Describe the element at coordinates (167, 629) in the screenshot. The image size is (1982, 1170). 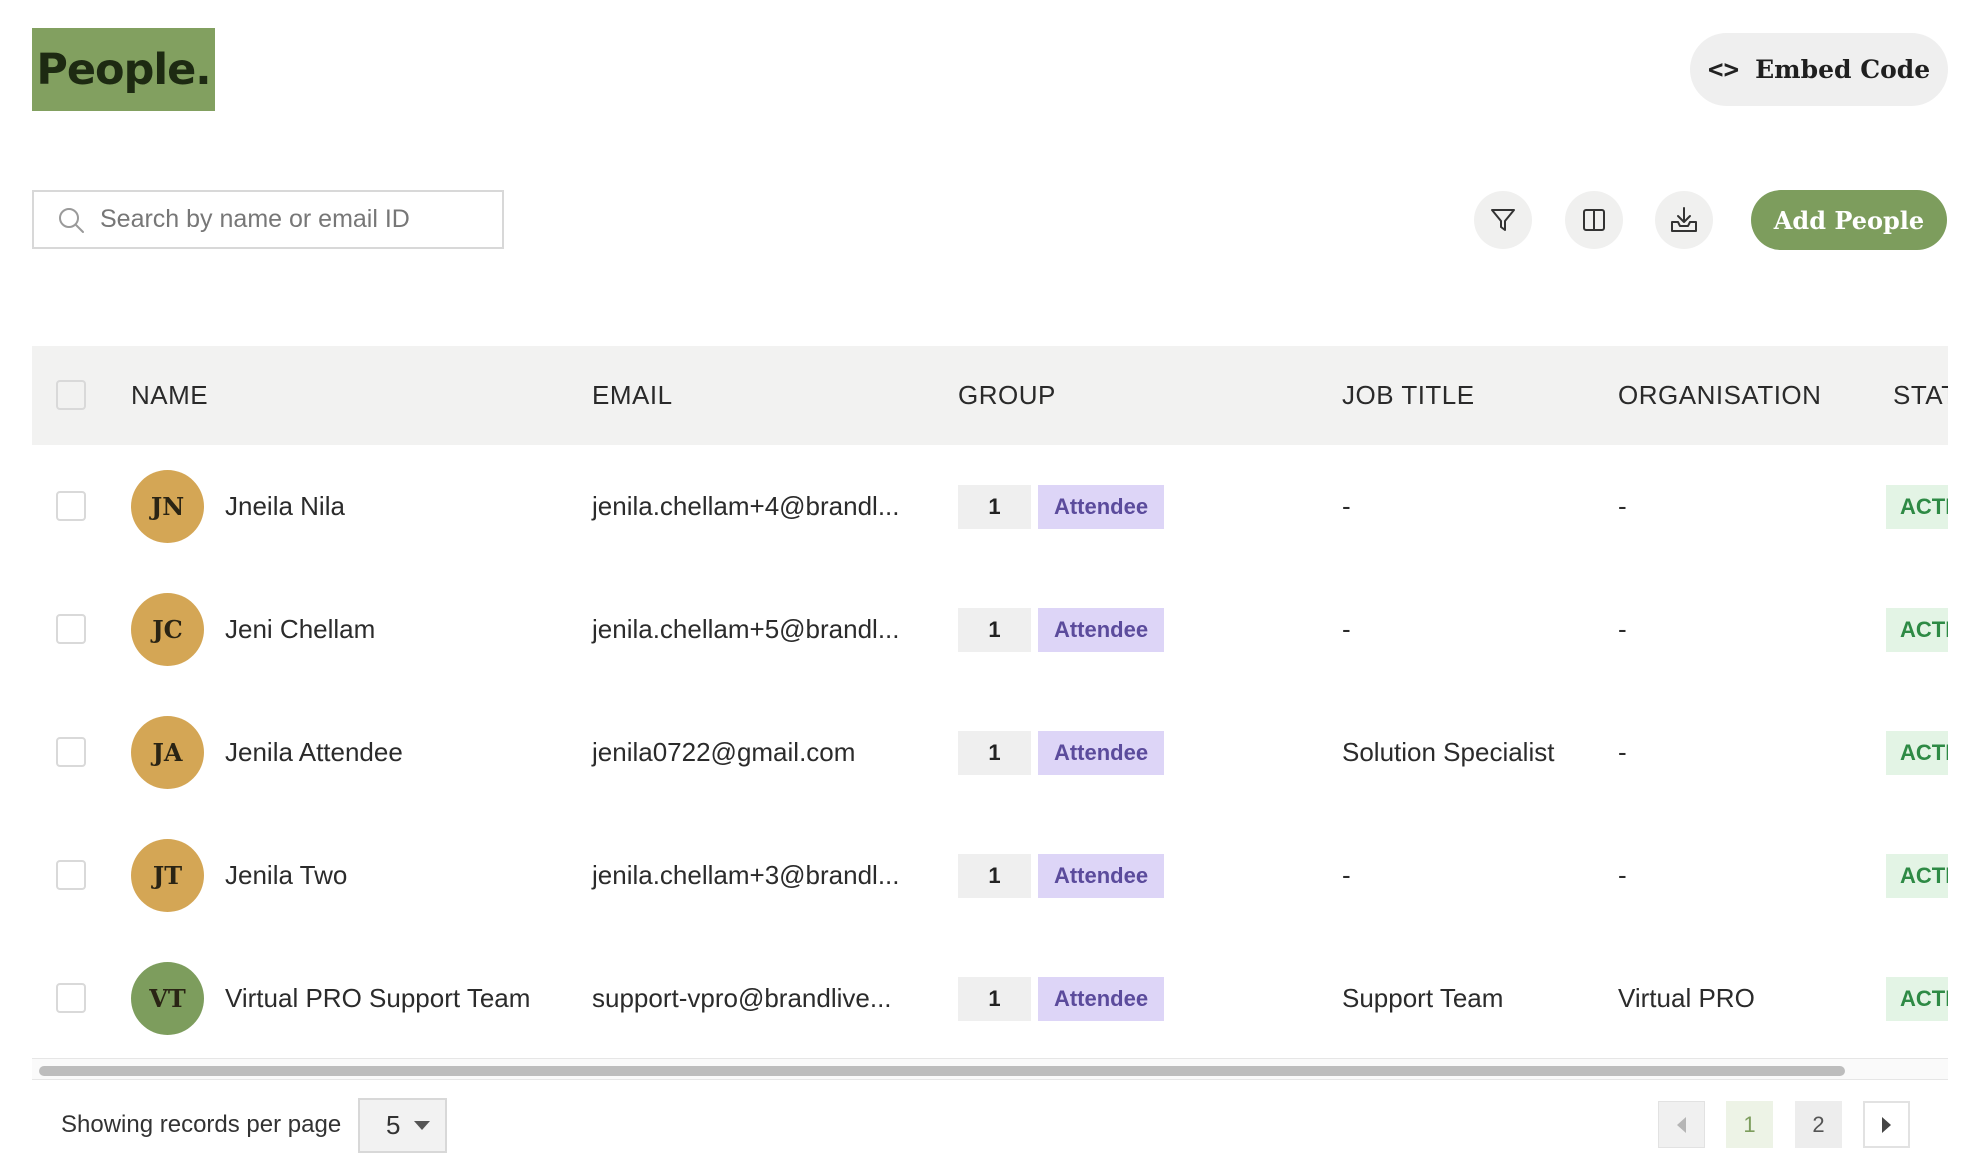
I see `avatar: JC` at that location.